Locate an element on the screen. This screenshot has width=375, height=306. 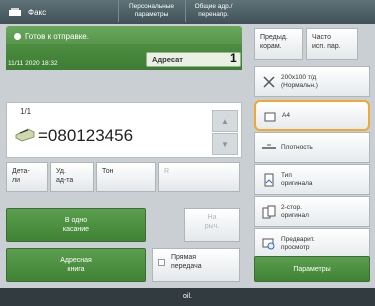
paper-size-button: A4 is located at coordinates (312, 115).